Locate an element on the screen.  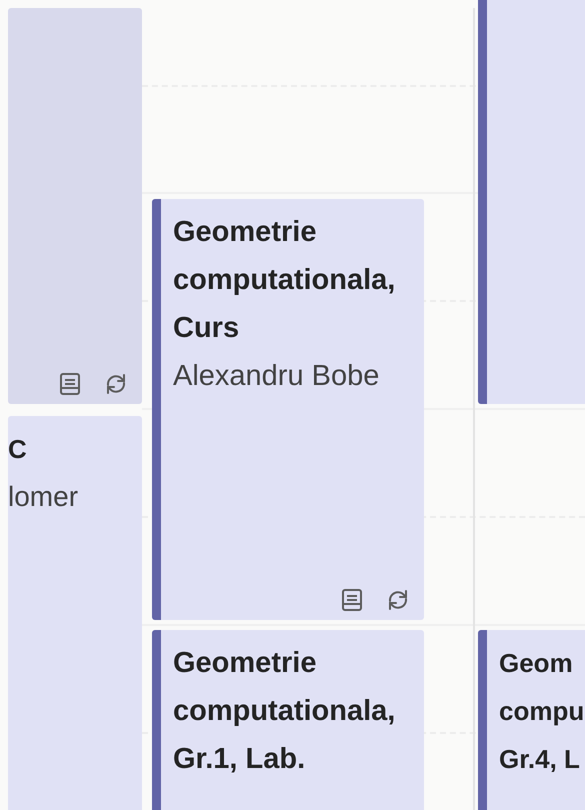
event-title: Geometrie computationala, Curs is located at coordinates (284, 280).